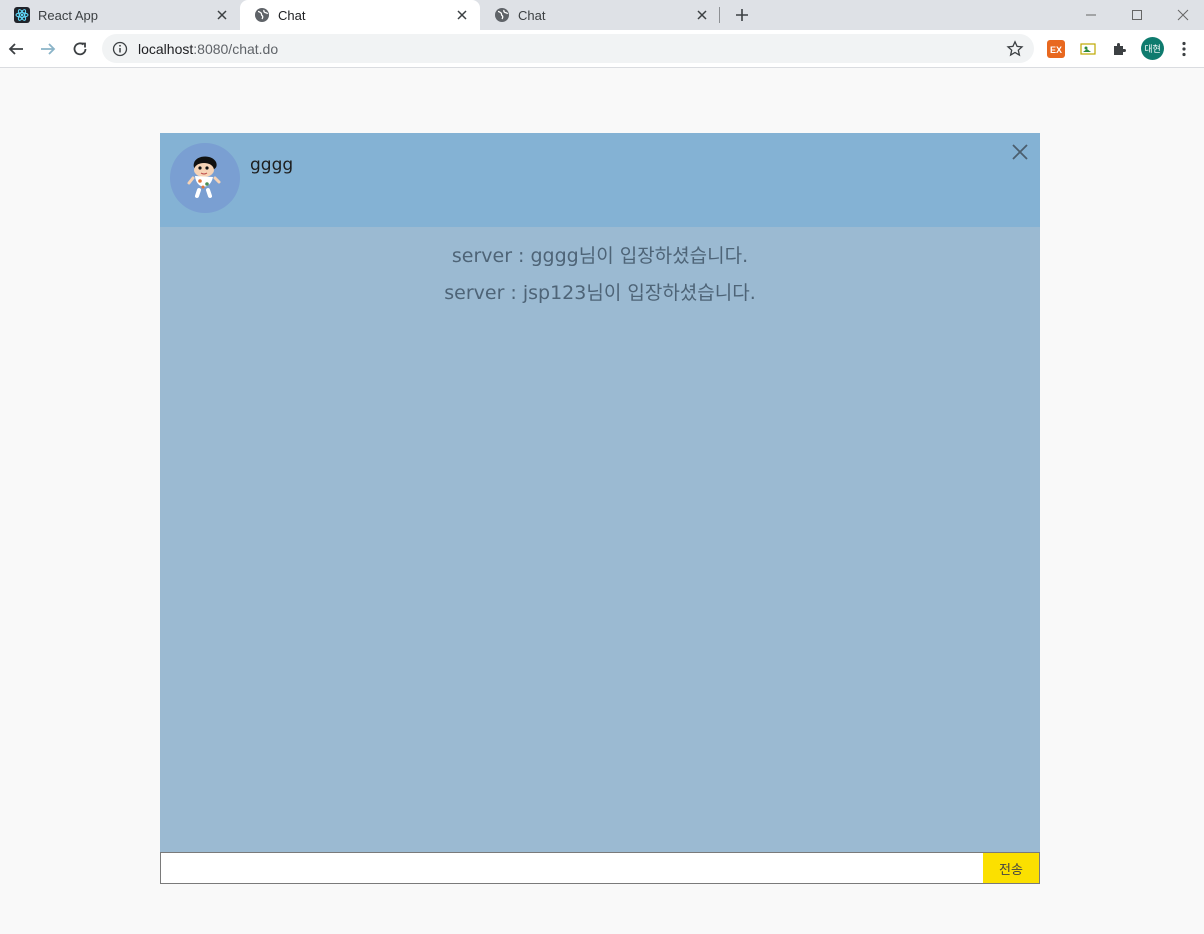  I want to click on close-chat-button, so click(1020, 152).